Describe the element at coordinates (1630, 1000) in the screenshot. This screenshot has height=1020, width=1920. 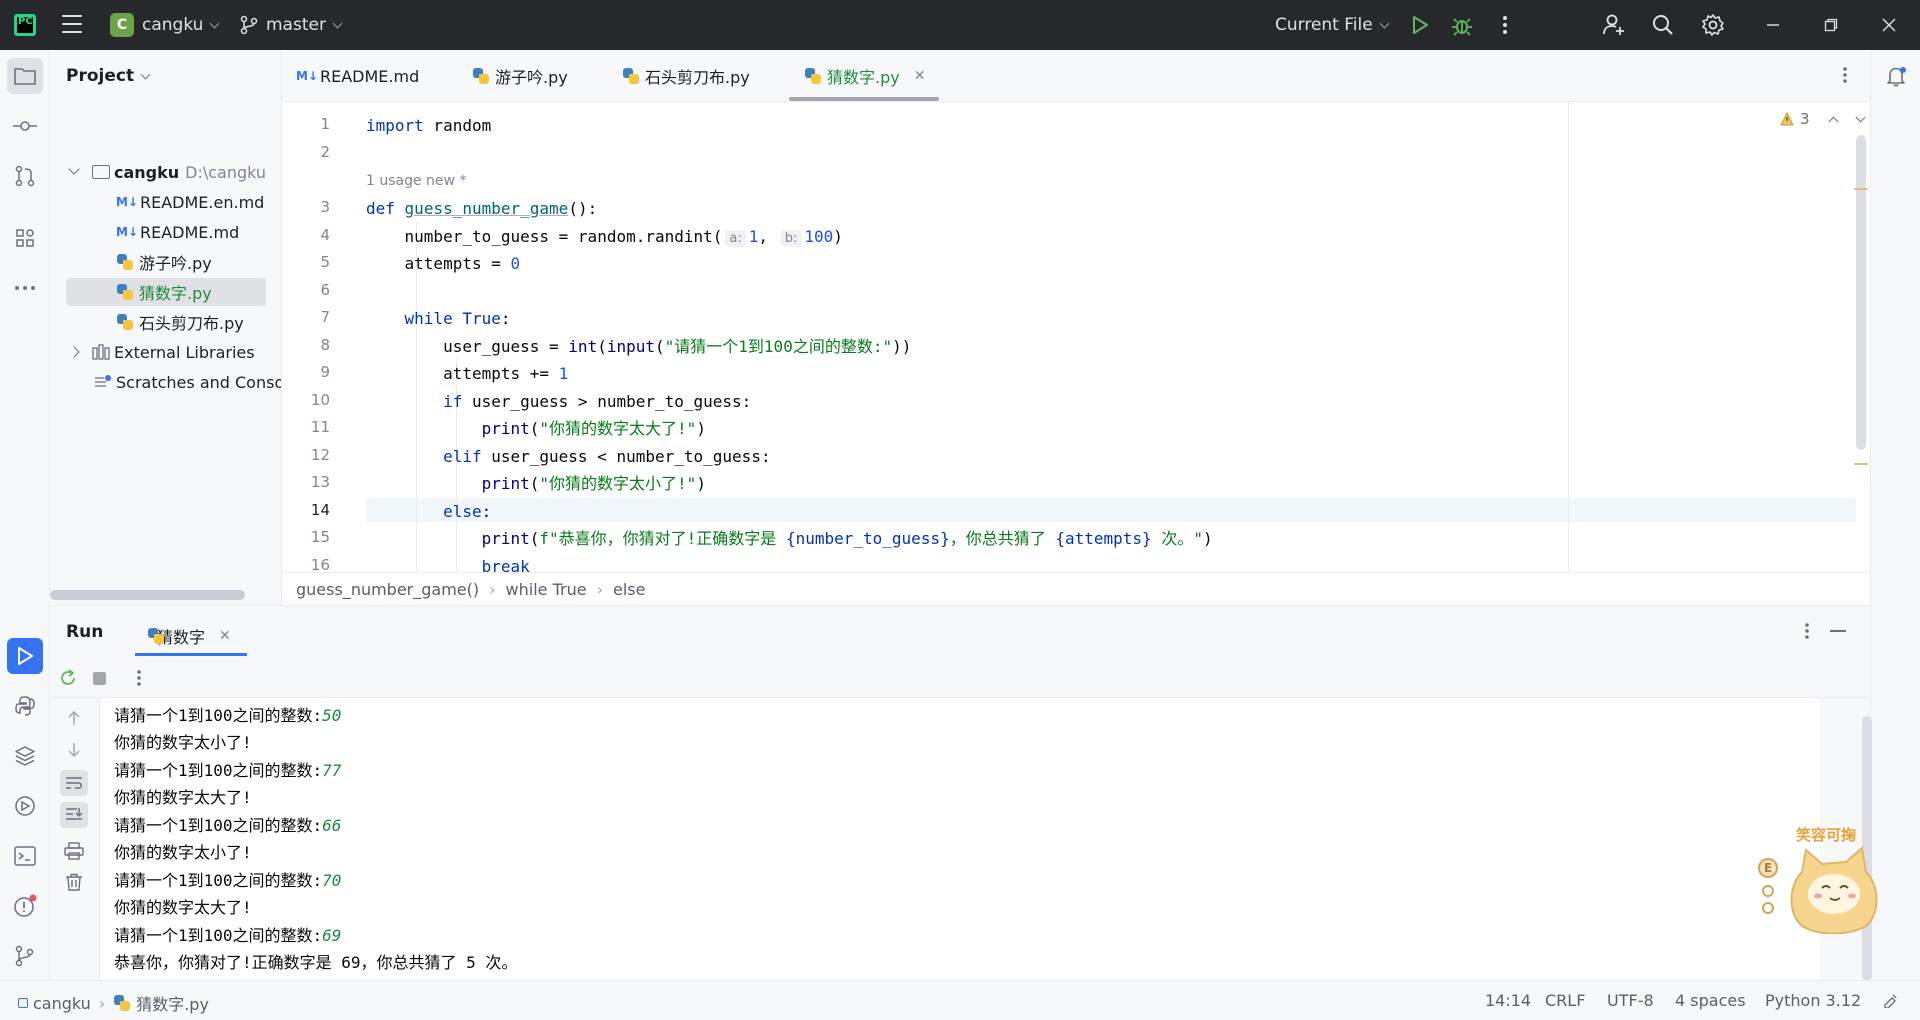
I see `file-encoding: UTF-8` at that location.